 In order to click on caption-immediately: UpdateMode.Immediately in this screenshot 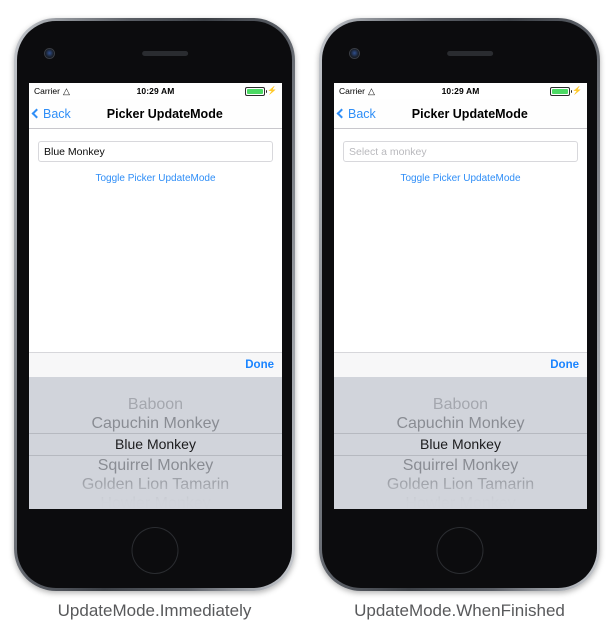, I will do `click(154, 610)`.